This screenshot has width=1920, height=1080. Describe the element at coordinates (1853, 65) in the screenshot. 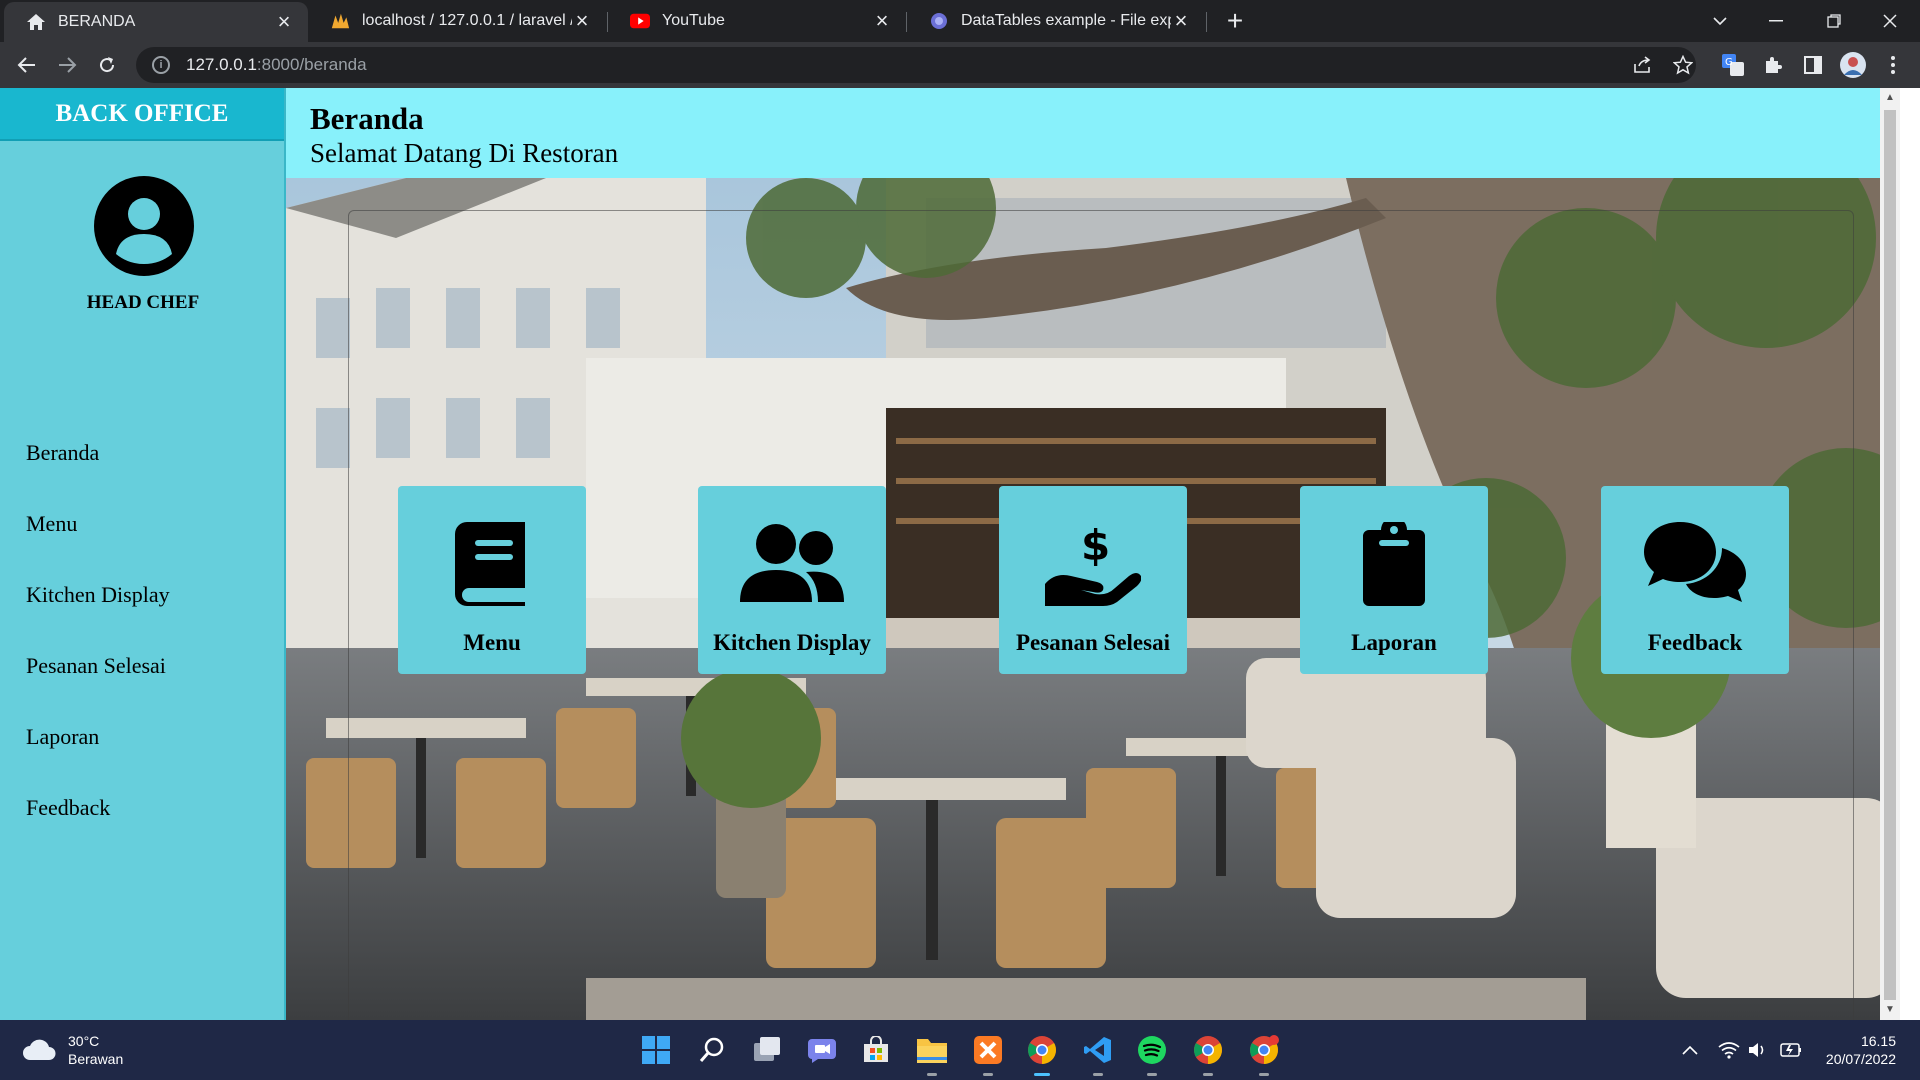

I see `profile-avatar` at that location.